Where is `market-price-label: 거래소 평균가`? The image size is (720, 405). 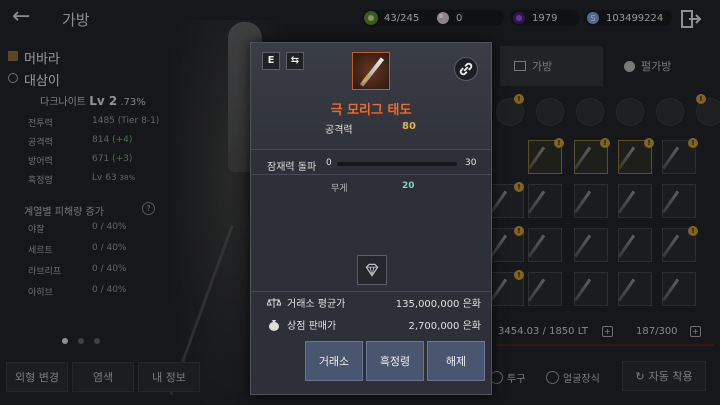
market-price-label: 거래소 평균가 is located at coordinates (316, 304).